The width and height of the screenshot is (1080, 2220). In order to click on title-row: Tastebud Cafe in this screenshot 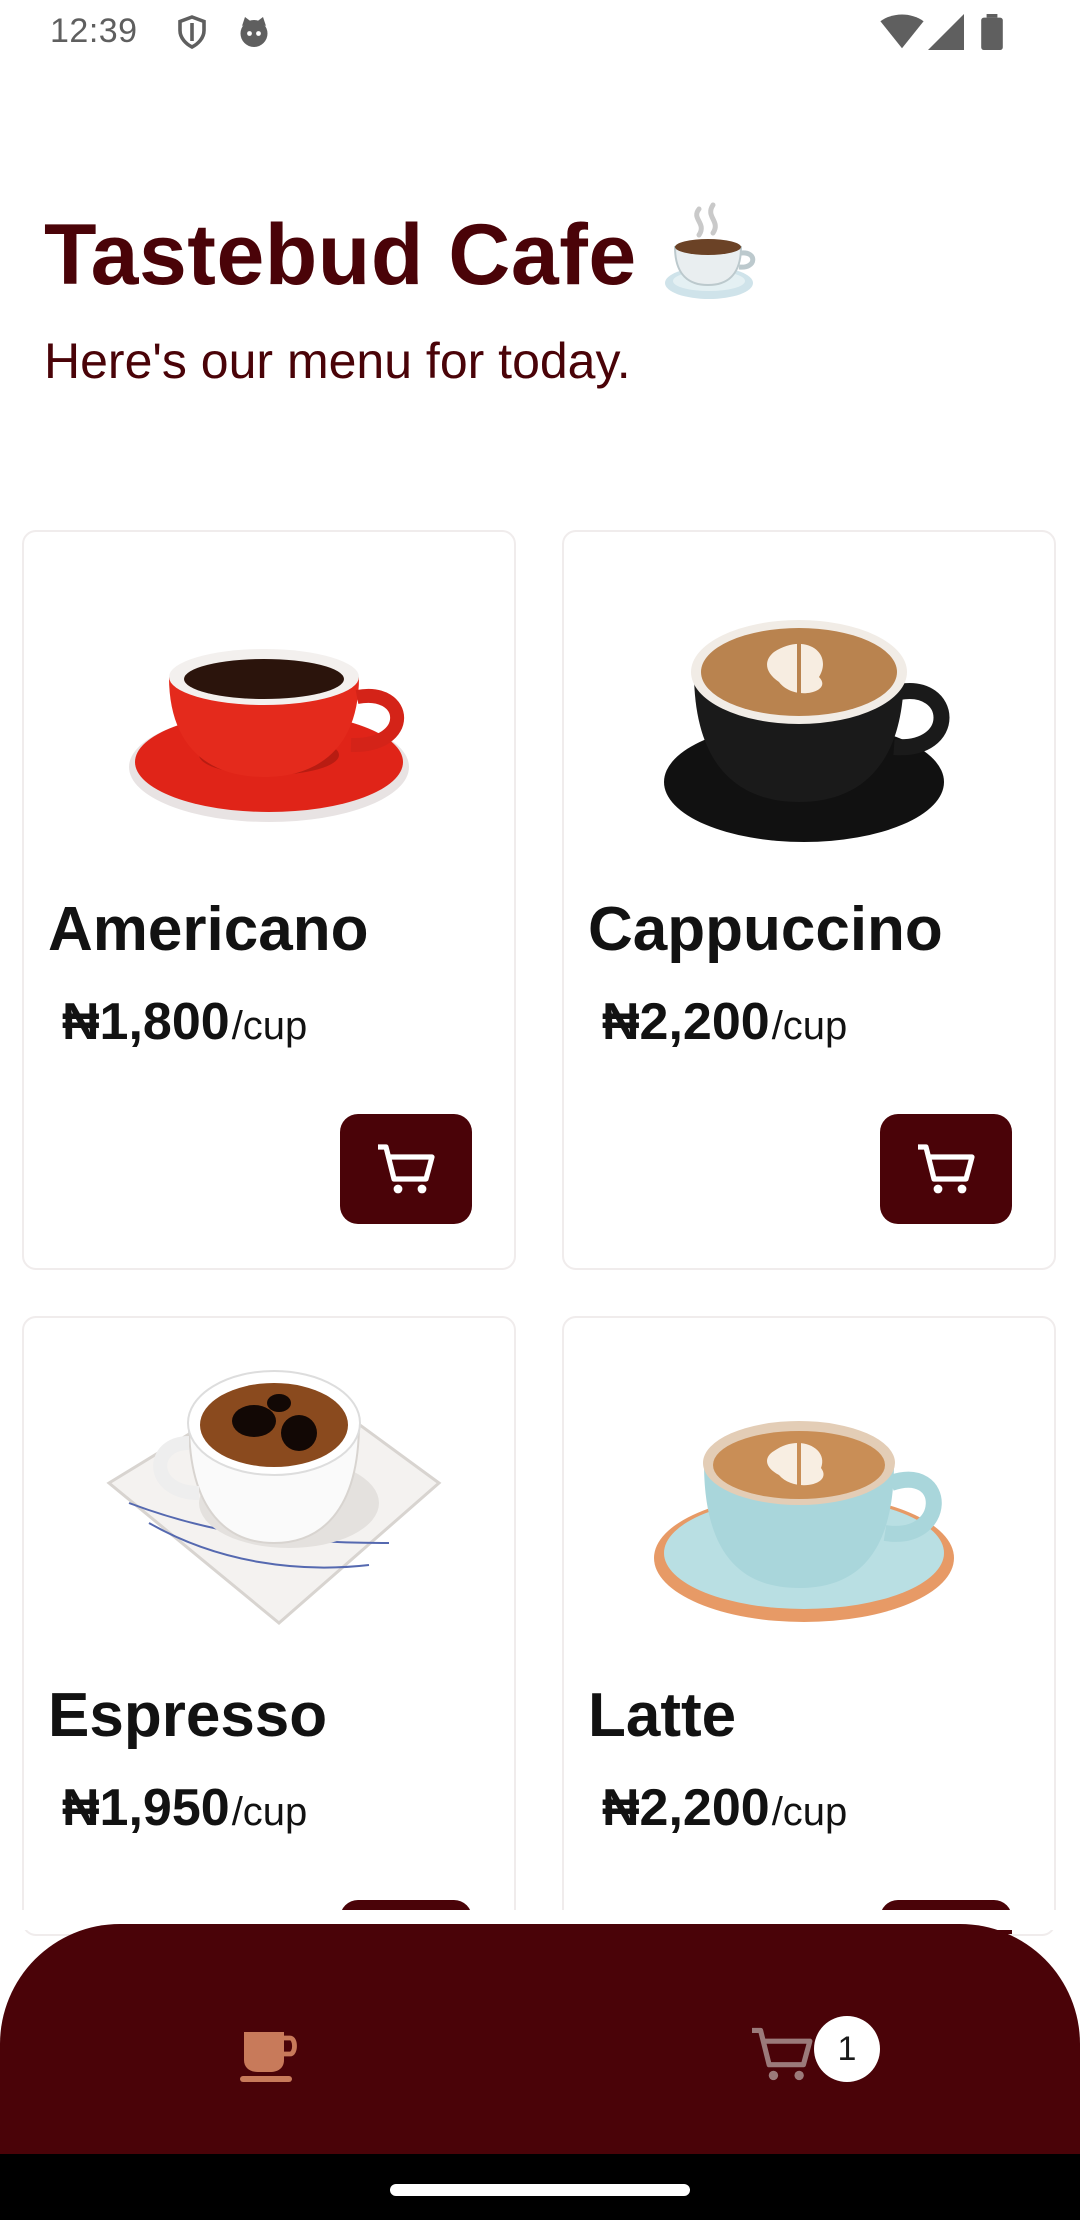, I will do `click(402, 255)`.